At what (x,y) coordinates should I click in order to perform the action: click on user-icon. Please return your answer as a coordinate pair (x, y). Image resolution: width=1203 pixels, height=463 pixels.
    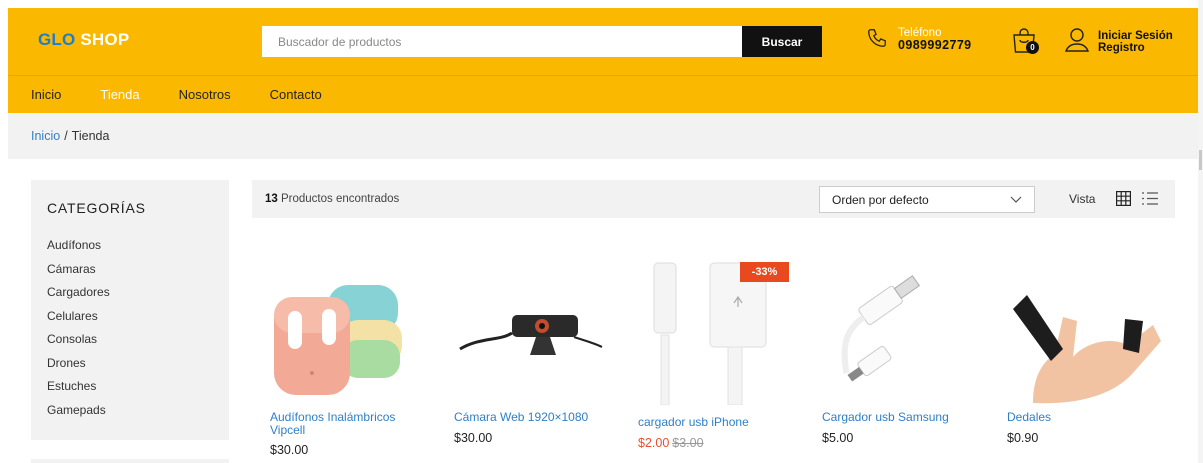
    Looking at the image, I should click on (1077, 41).